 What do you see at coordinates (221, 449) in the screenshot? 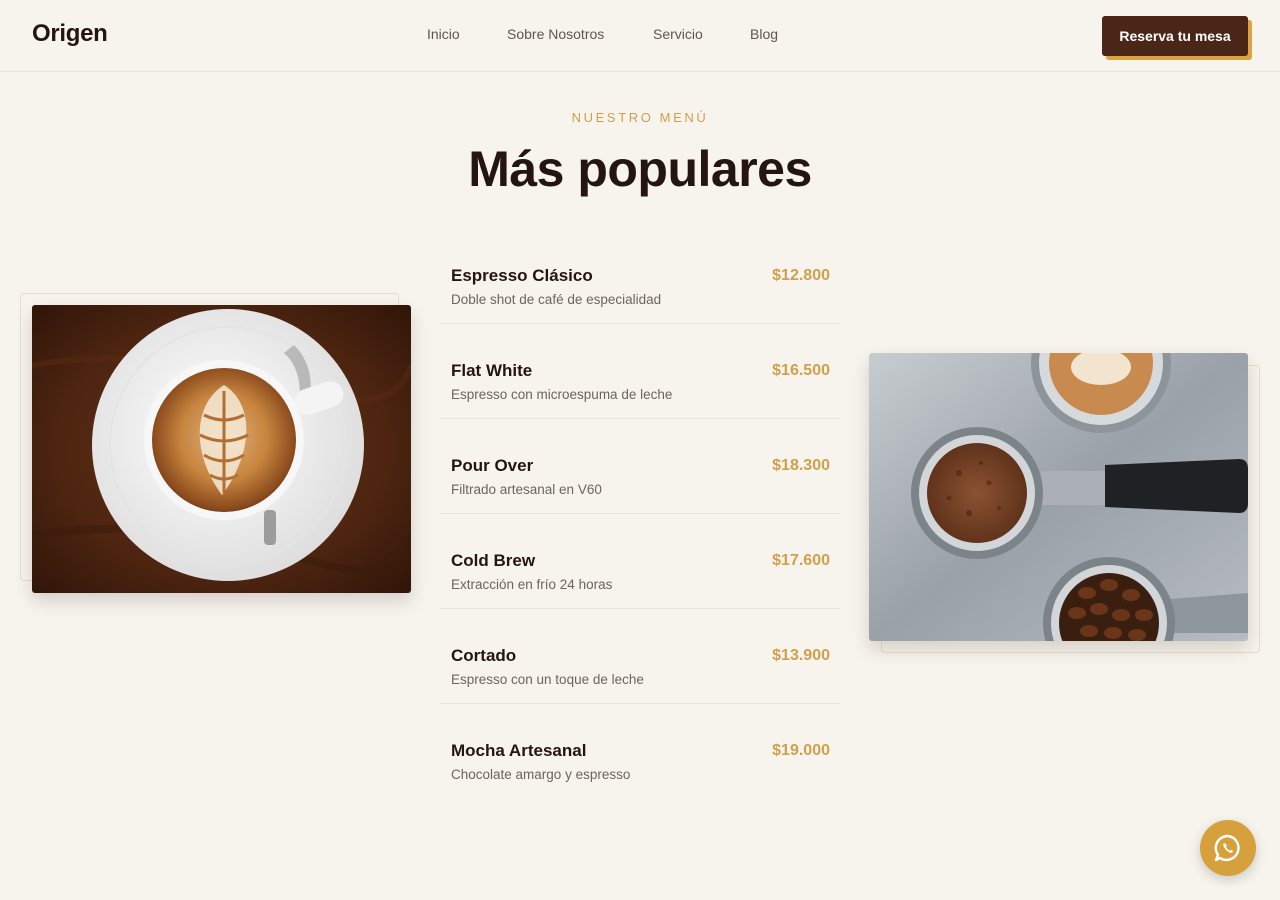
I see `latte-art-photo` at bounding box center [221, 449].